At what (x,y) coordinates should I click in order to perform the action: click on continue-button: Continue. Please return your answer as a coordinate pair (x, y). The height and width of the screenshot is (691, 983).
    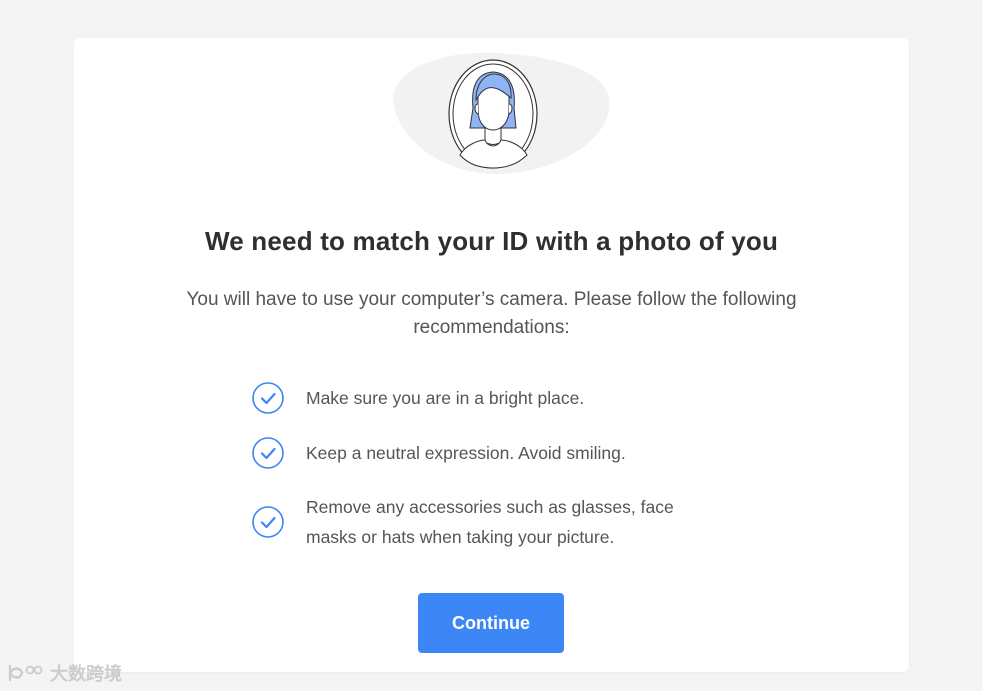
    Looking at the image, I should click on (491, 623).